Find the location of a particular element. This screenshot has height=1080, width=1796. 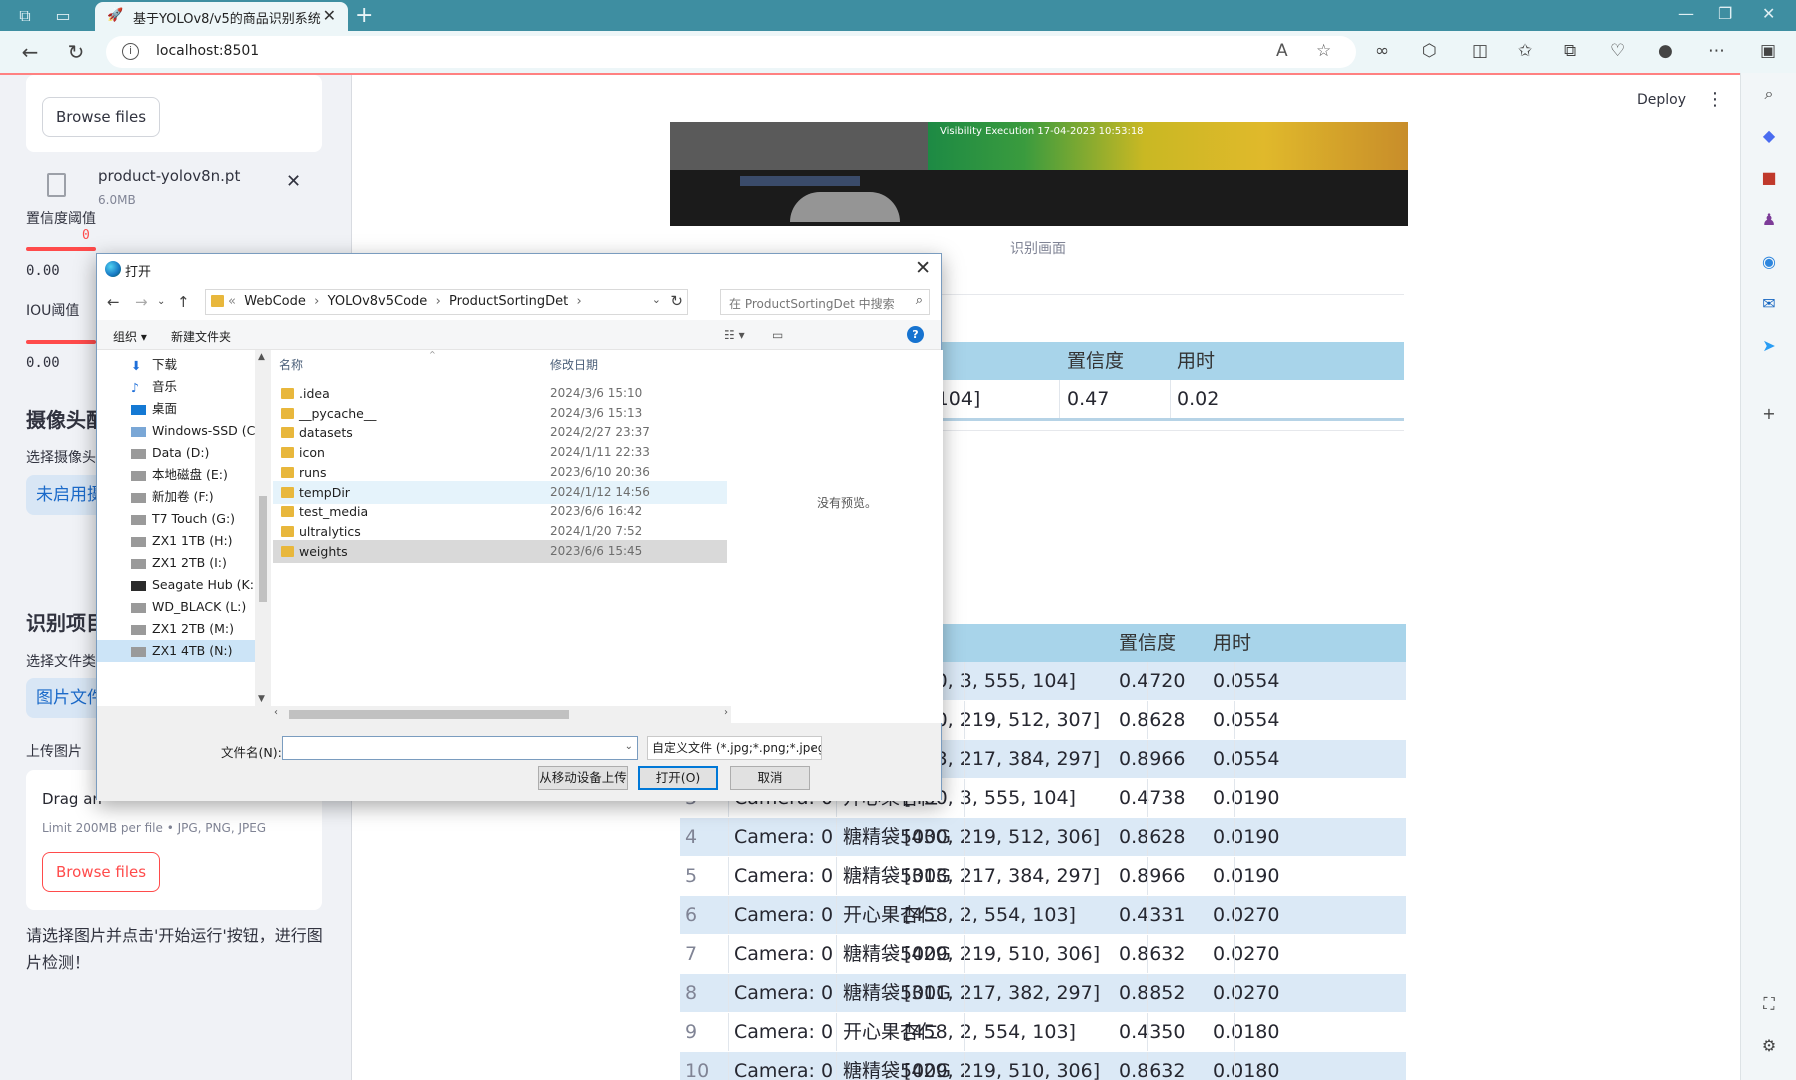

tree-item: ZX1 2TB (I:) is located at coordinates (193, 563).